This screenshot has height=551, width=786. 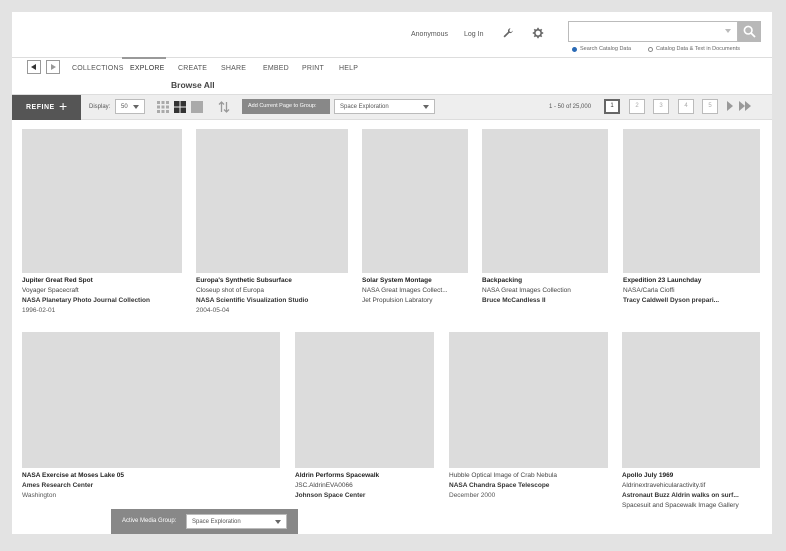 I want to click on active-media-group-bar: Active Media Group: Space Exploration, so click(x=204, y=521).